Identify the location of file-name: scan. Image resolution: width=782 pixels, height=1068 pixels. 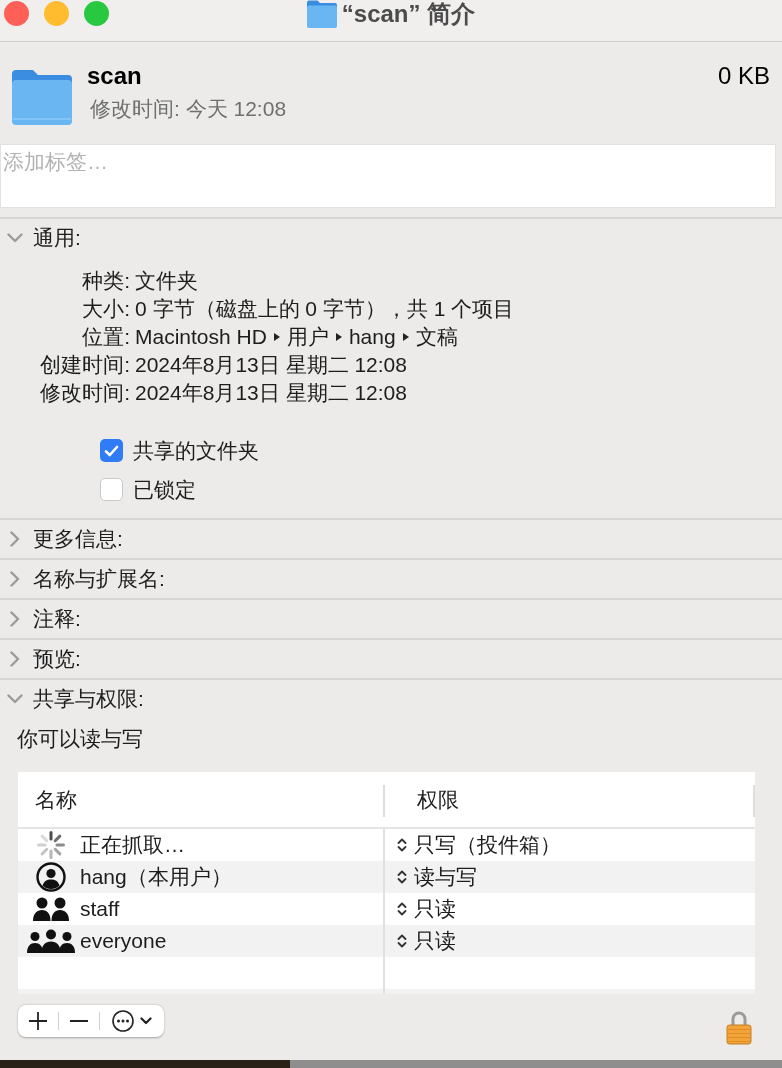
(114, 76).